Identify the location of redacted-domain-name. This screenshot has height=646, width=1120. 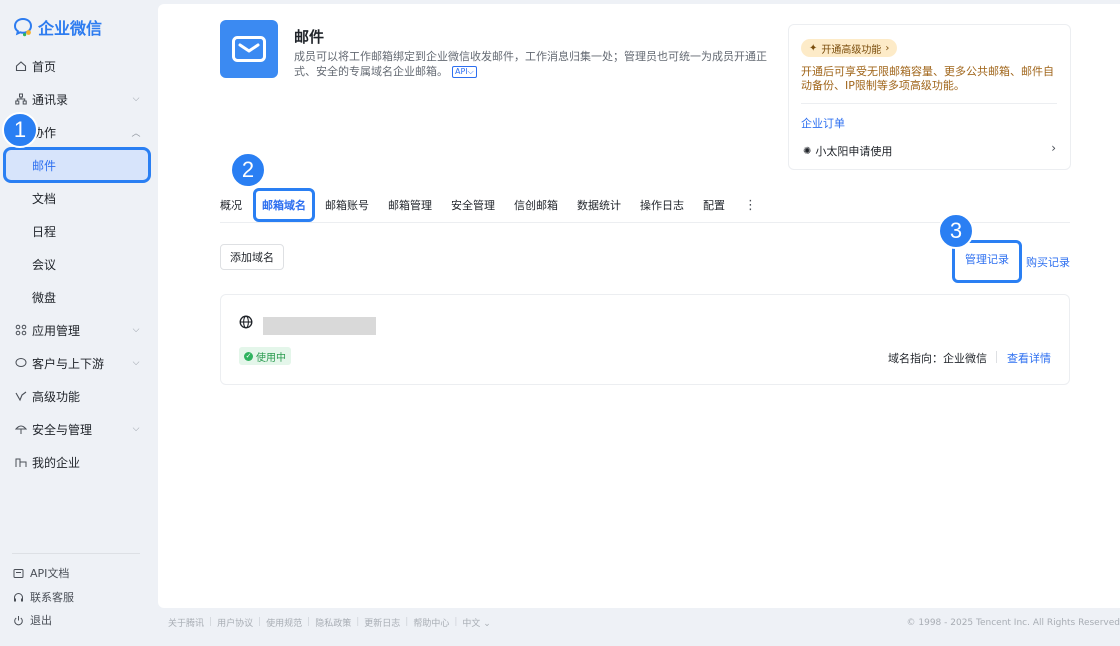
(319, 326).